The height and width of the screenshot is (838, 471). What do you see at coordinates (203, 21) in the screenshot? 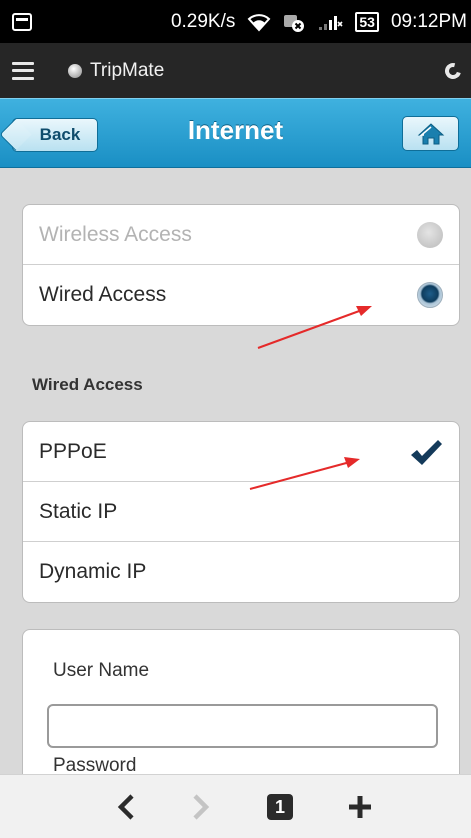
I see `network-speed: 0.29K/s` at bounding box center [203, 21].